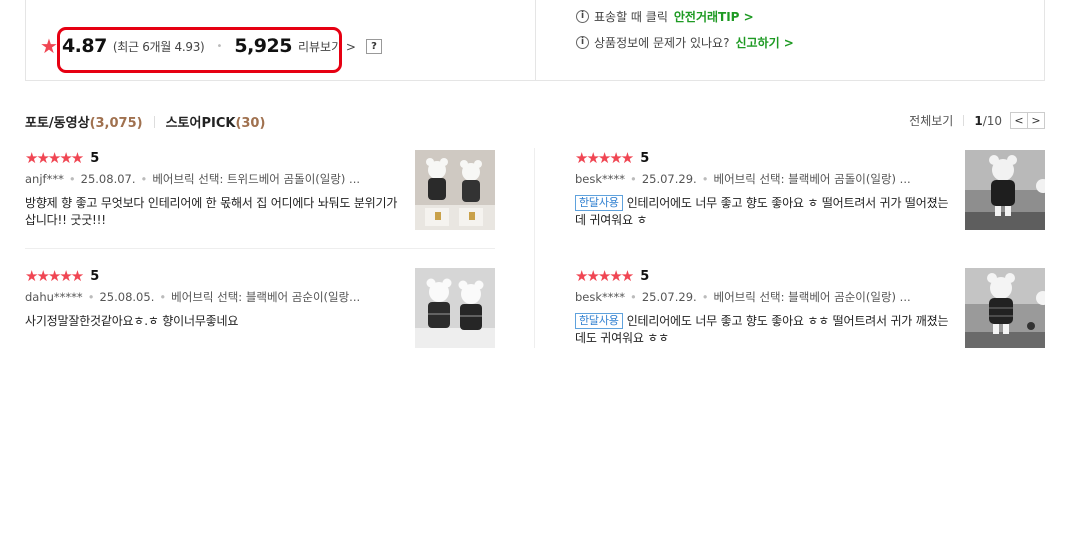  What do you see at coordinates (260, 248) in the screenshot?
I see `row-divider` at bounding box center [260, 248].